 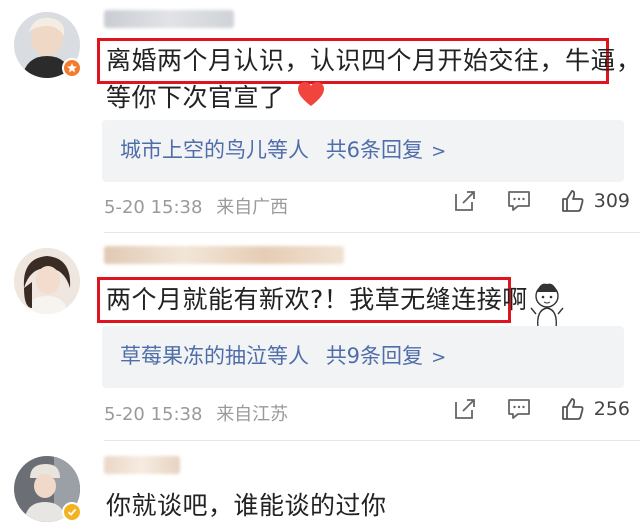 I want to click on reply-count: 共9条回复, so click(x=374, y=356).